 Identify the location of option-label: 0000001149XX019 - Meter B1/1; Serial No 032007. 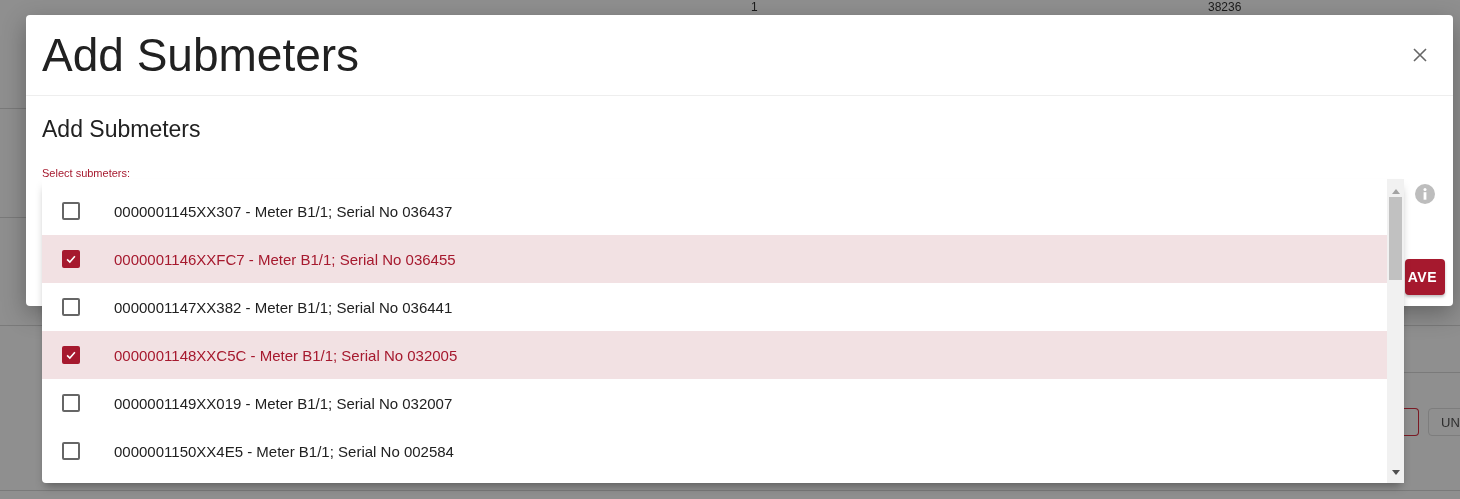
(283, 403).